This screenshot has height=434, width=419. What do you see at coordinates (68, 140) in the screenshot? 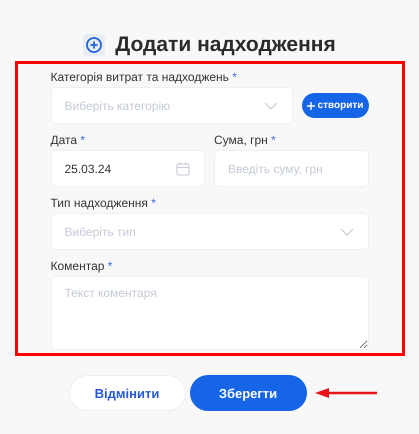
I see `field-label: Дата *` at bounding box center [68, 140].